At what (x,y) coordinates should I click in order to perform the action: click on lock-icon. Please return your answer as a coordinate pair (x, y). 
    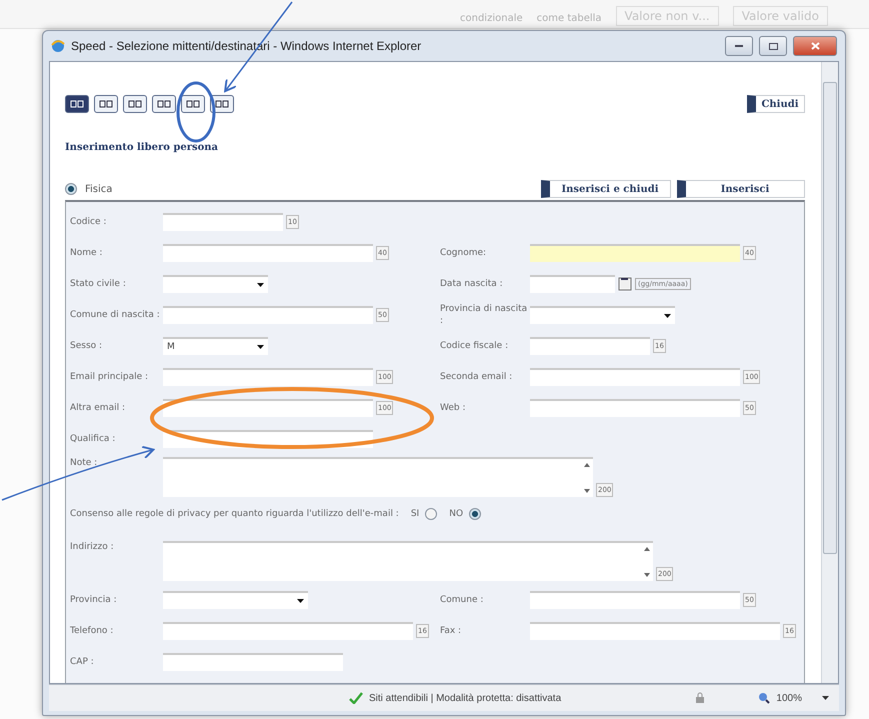
    Looking at the image, I should click on (700, 698).